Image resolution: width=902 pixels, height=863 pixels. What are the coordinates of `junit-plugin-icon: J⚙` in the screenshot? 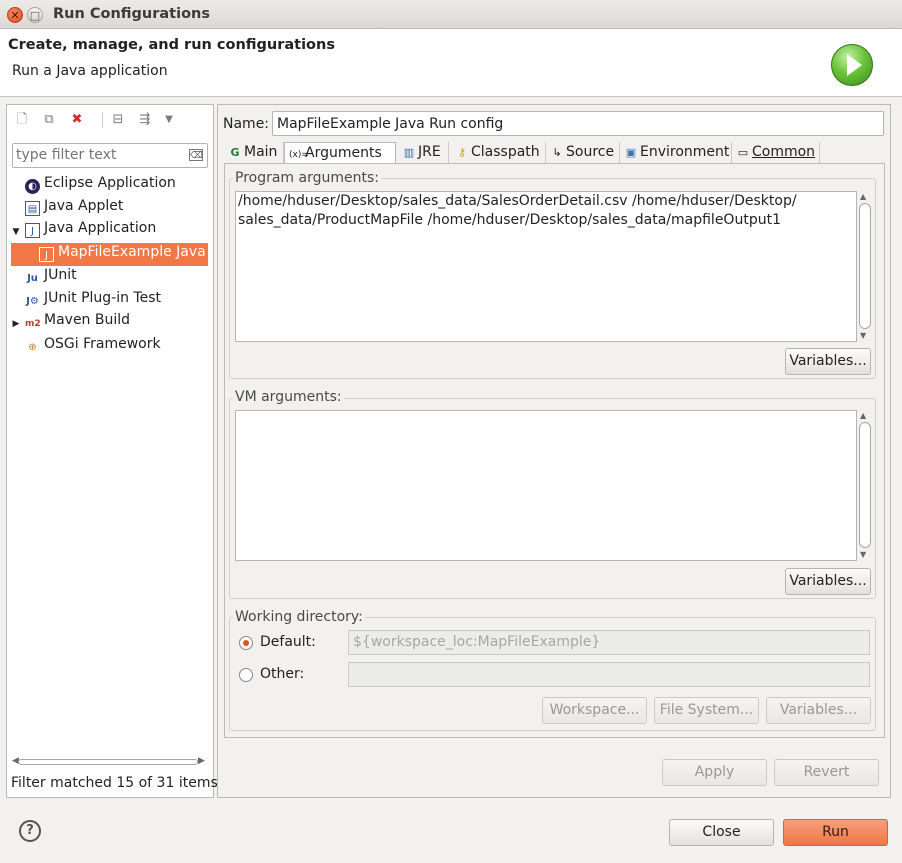 It's located at (32, 301).